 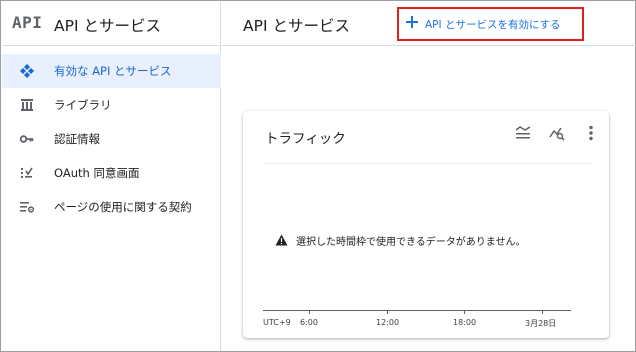 I want to click on sidebar-item-oauth: OAuth 同意画面, so click(x=111, y=173).